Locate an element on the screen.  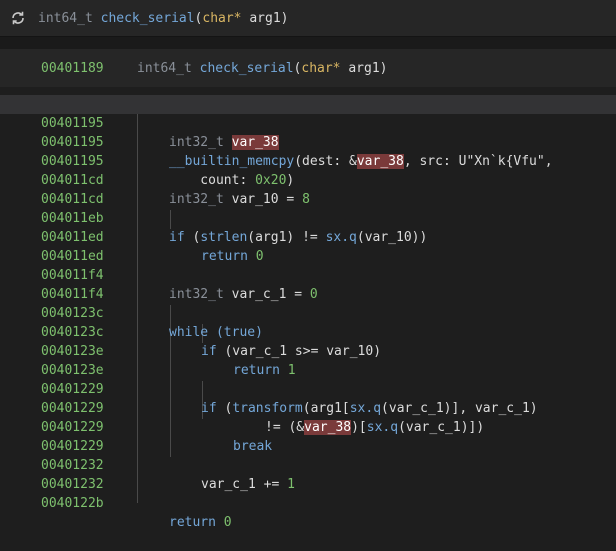
function-signature-title: int64_t check_serial(char* arg1) is located at coordinates (163, 18).